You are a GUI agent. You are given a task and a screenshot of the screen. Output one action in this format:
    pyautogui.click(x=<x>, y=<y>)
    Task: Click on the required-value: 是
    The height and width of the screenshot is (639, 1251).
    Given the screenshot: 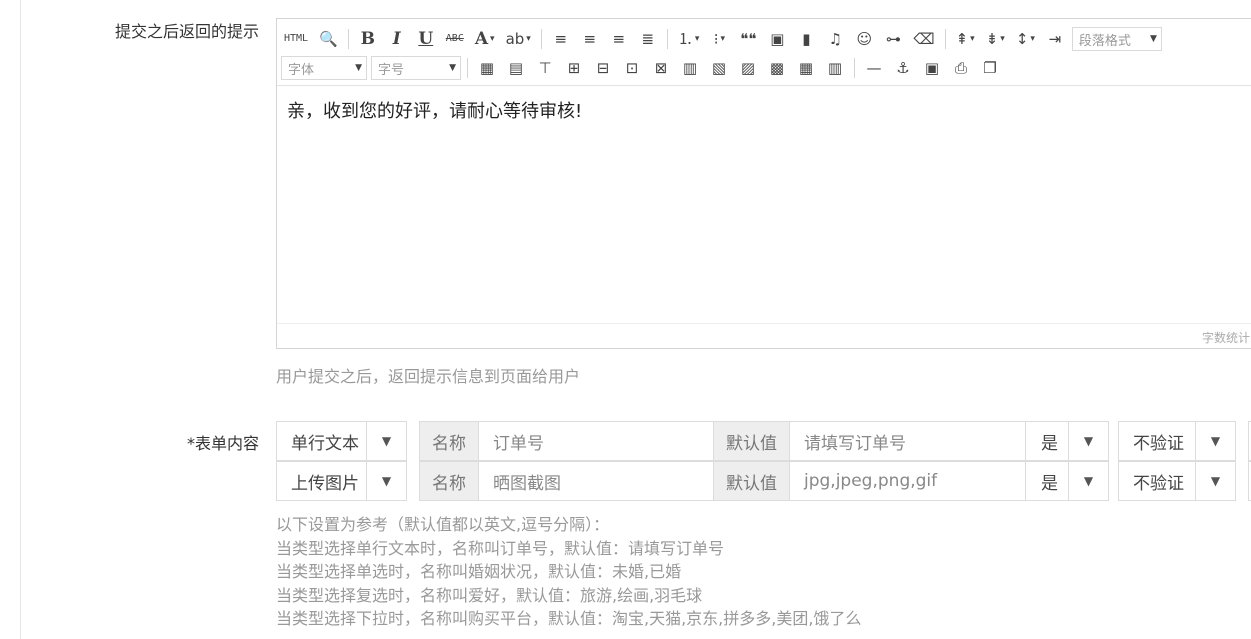 What is the action you would take?
    pyautogui.click(x=1049, y=443)
    